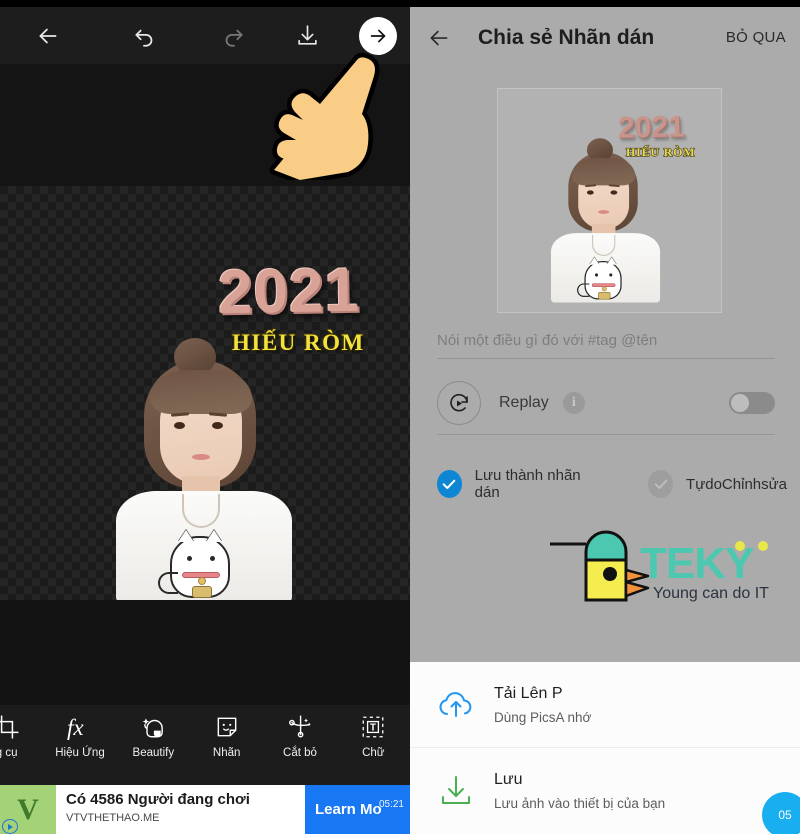  Describe the element at coordinates (298, 342) in the screenshot. I see `name-overlay-text: HIẾU RÒM` at that location.